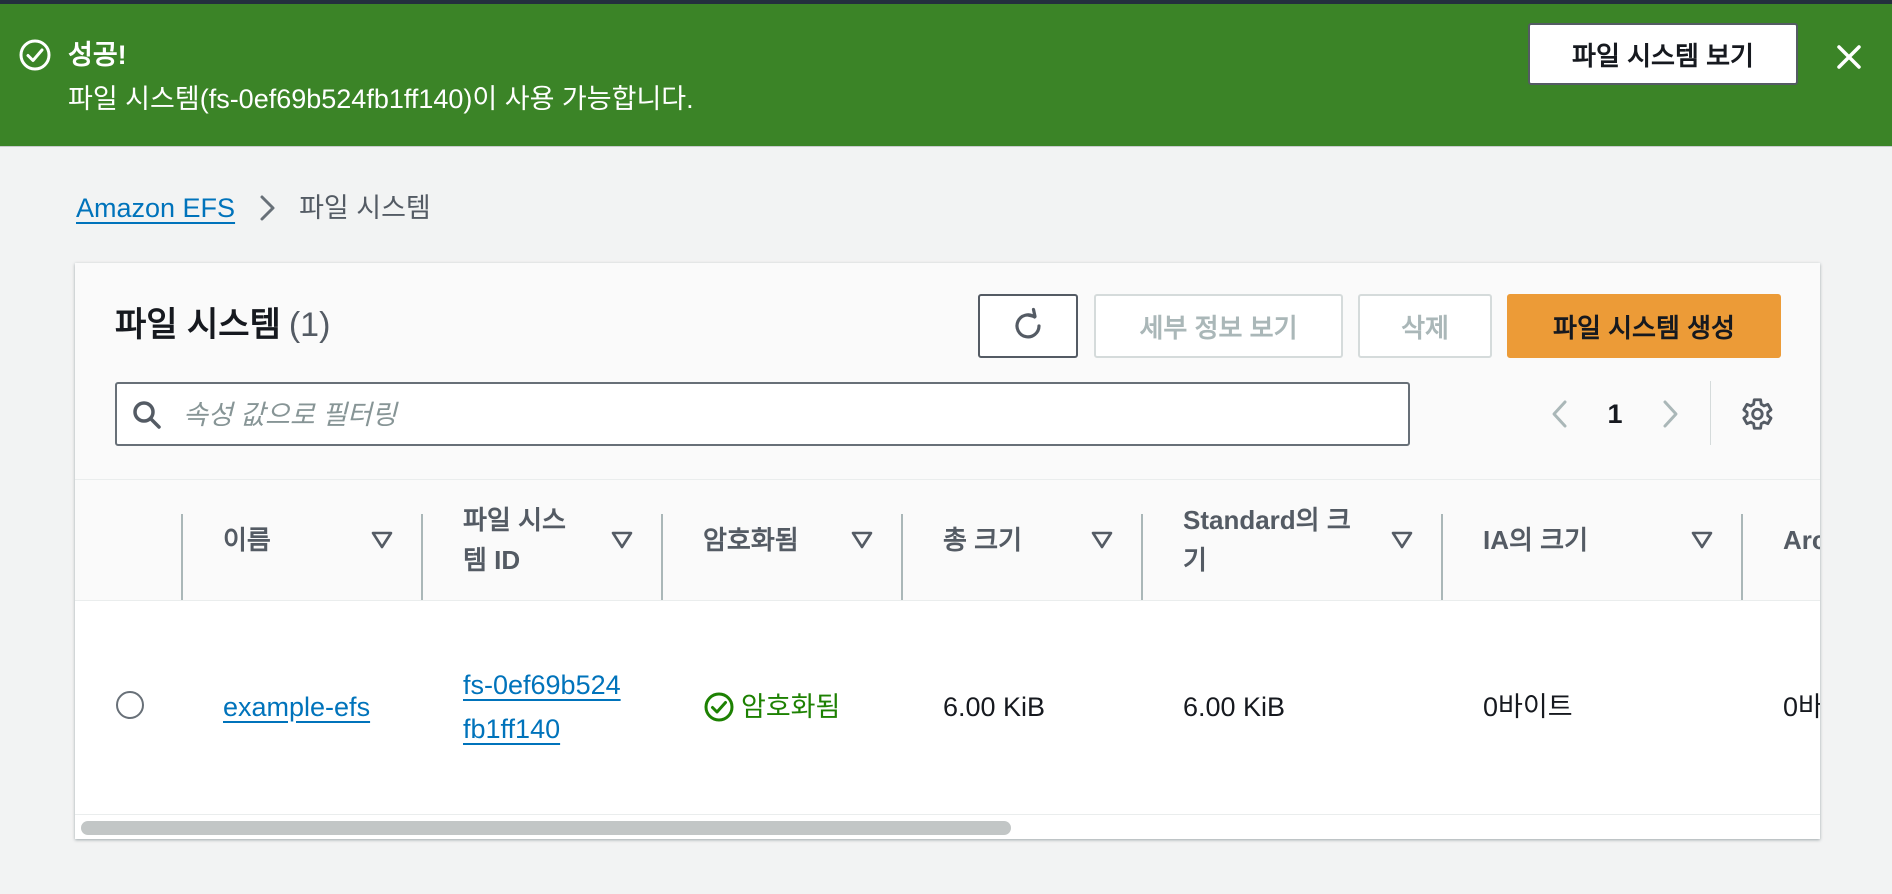 This screenshot has width=1892, height=894. What do you see at coordinates (97, 55) in the screenshot?
I see `flash-title: 성공!` at bounding box center [97, 55].